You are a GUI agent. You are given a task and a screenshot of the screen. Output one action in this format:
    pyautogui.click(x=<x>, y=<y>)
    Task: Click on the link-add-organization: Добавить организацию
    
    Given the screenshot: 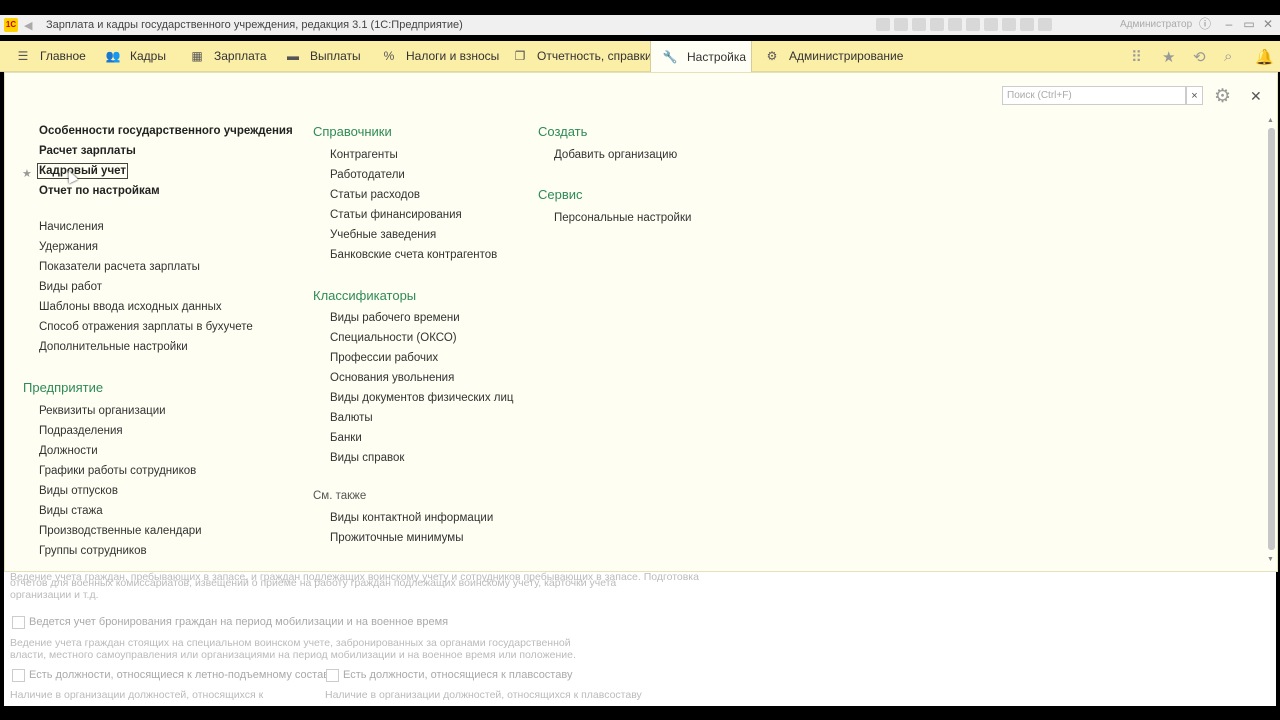 What is the action you would take?
    pyautogui.click(x=615, y=155)
    